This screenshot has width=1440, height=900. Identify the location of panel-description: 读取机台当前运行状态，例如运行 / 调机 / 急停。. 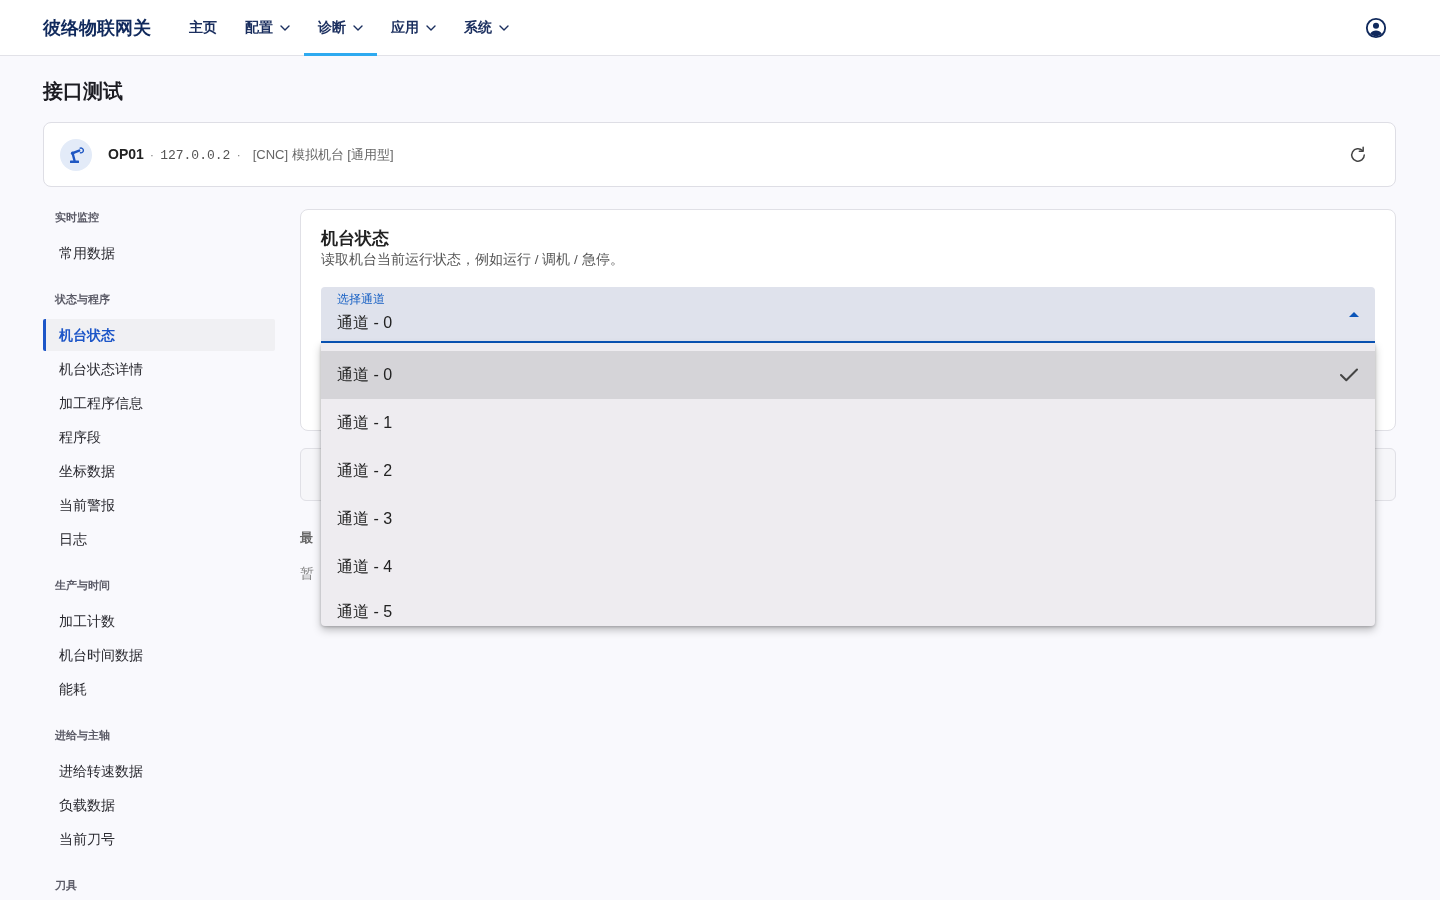
(473, 260).